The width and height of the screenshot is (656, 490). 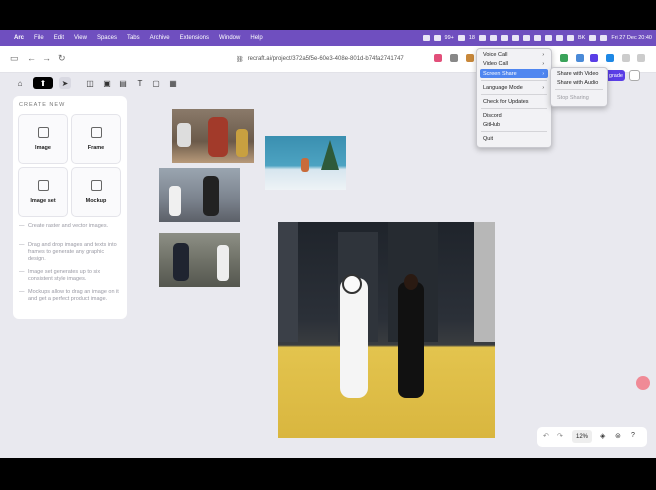 I want to click on card-label: Image, so click(x=43, y=148).